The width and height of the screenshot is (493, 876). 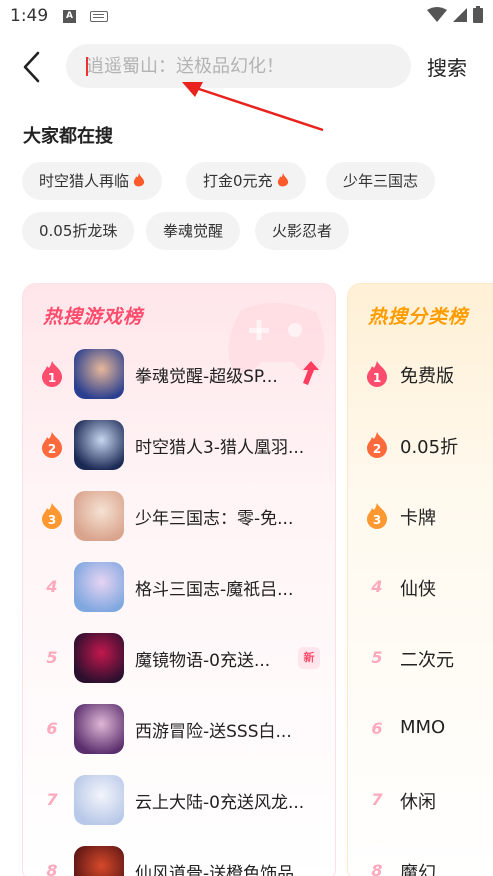 I want to click on chevron-left-icon, so click(x=31, y=67).